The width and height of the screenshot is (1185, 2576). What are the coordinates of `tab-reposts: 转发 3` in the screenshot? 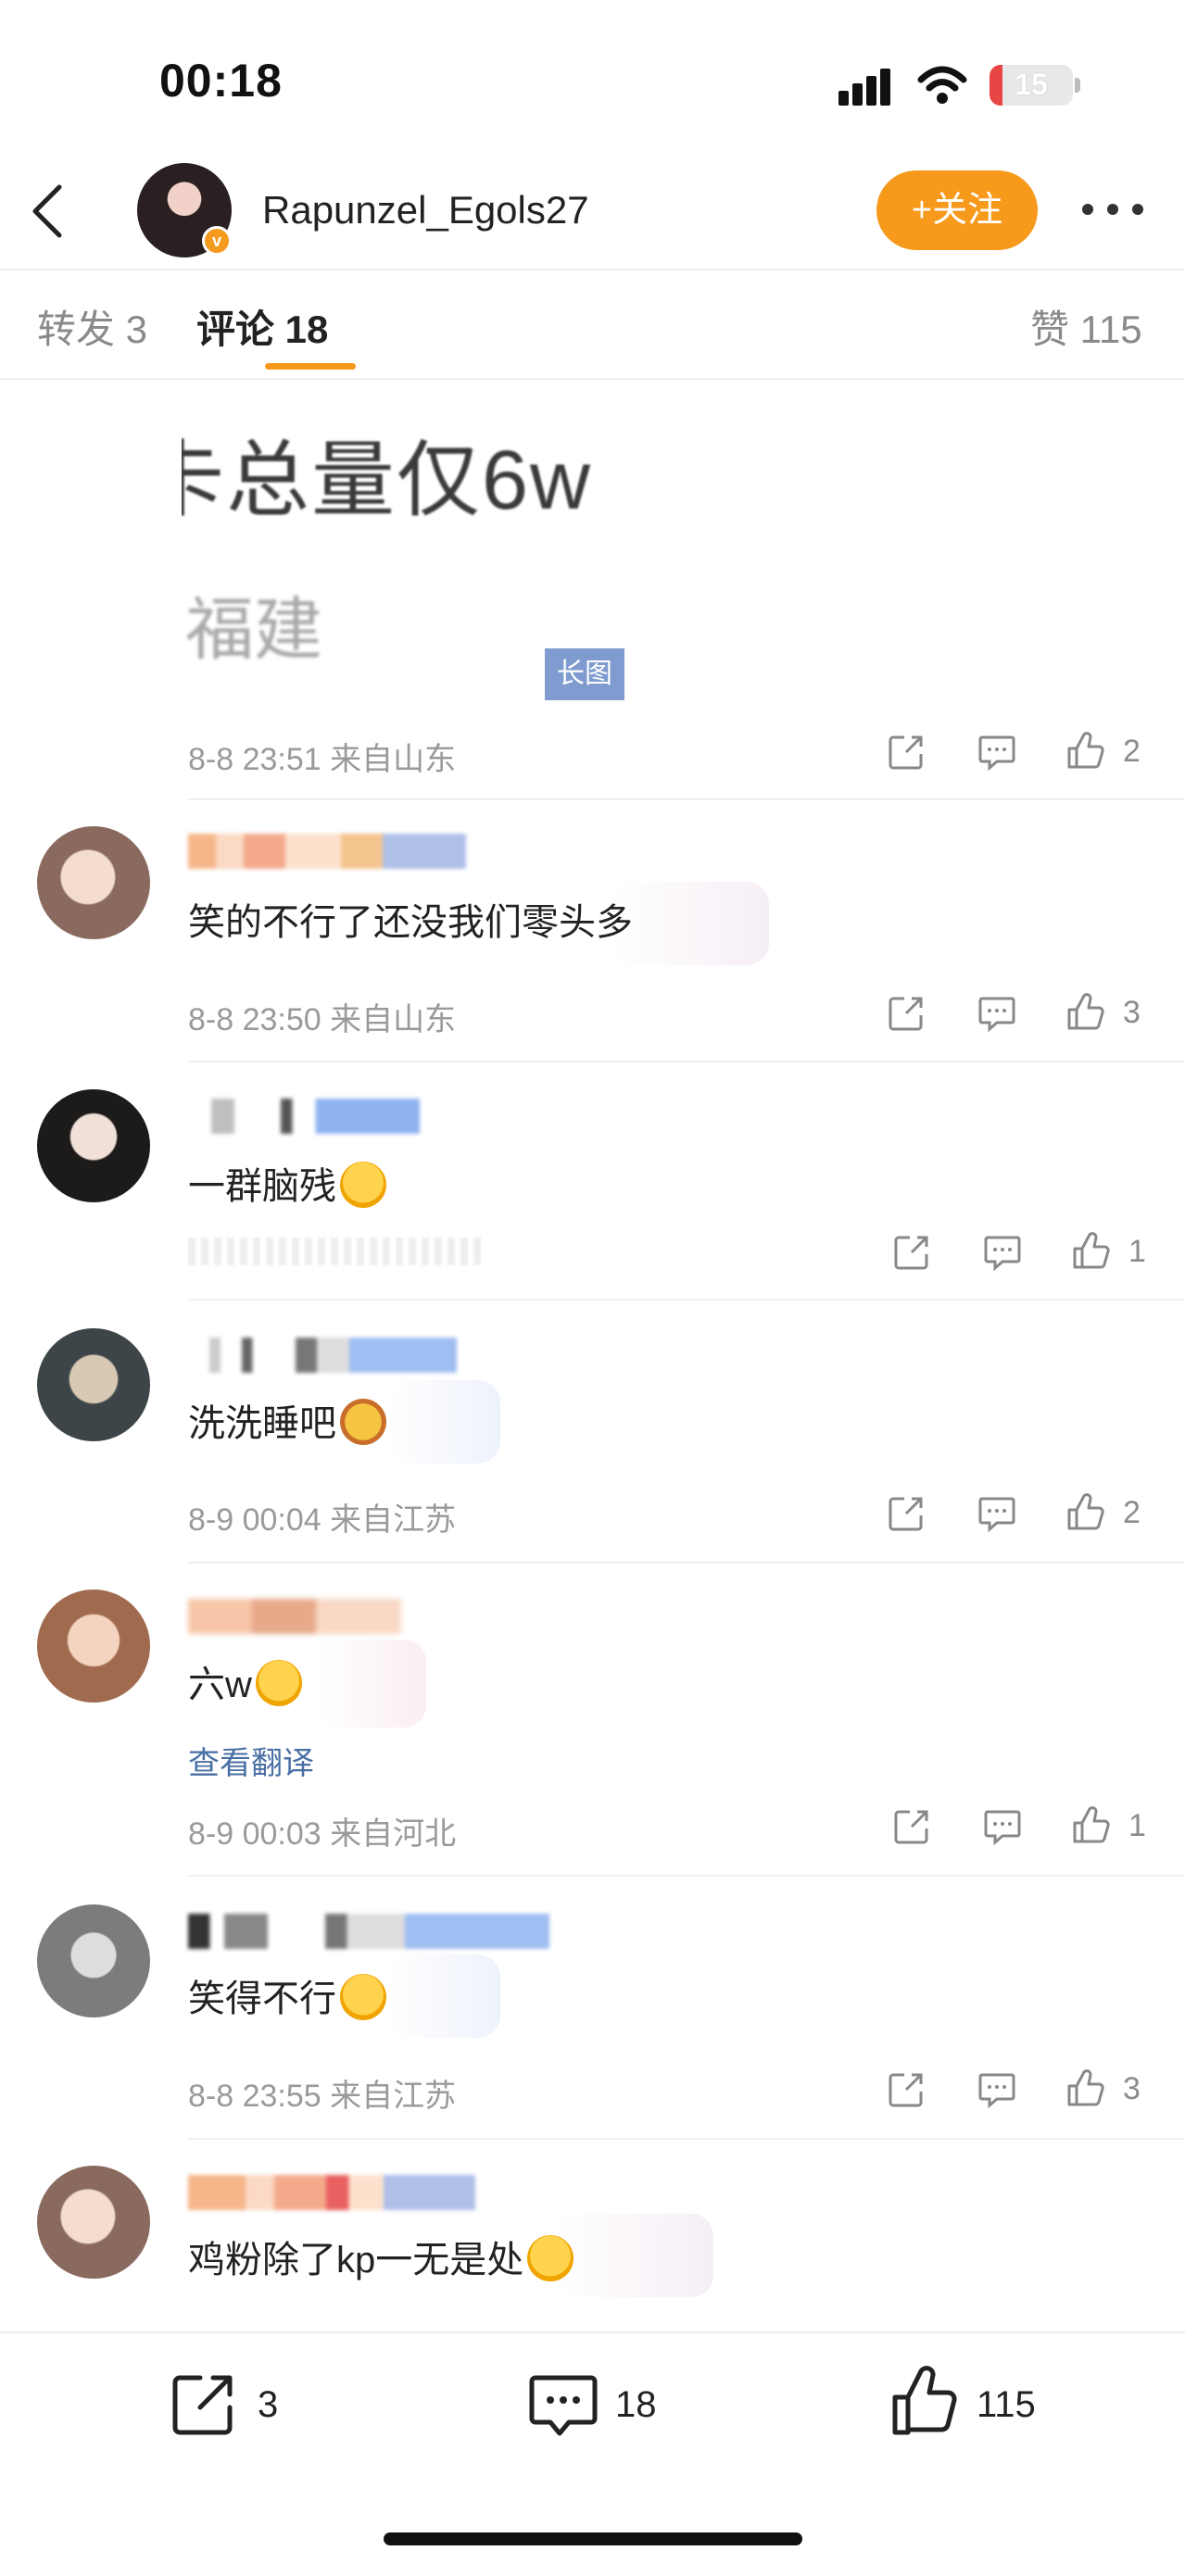 It's located at (92, 326).